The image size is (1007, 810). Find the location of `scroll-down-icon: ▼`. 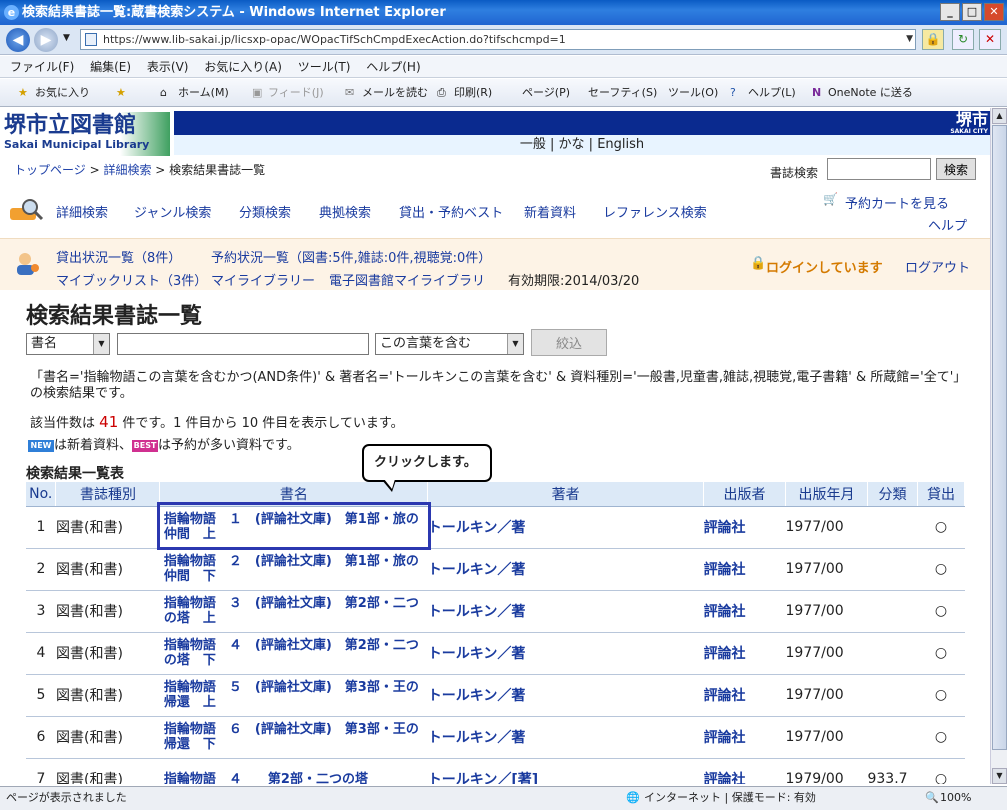

scroll-down-icon: ▼ is located at coordinates (999, 776).